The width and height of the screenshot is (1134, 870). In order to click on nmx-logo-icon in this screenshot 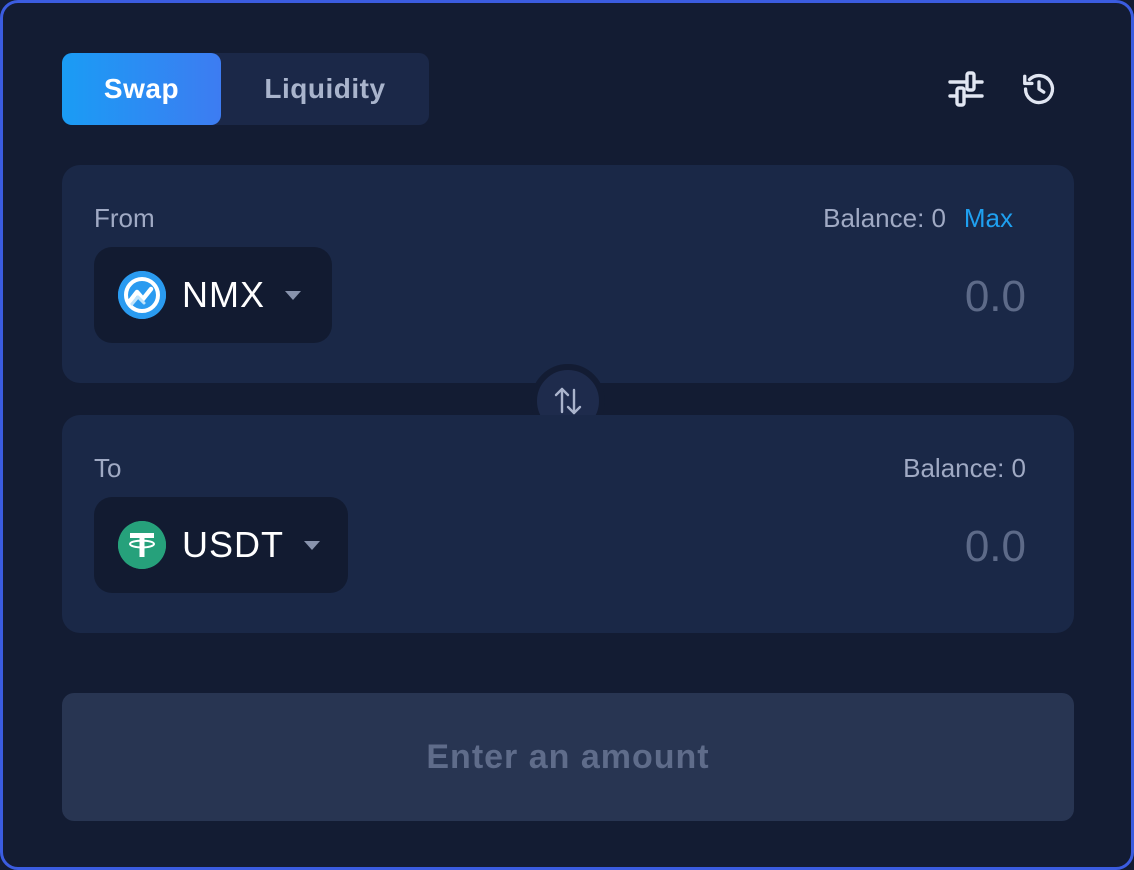, I will do `click(142, 295)`.